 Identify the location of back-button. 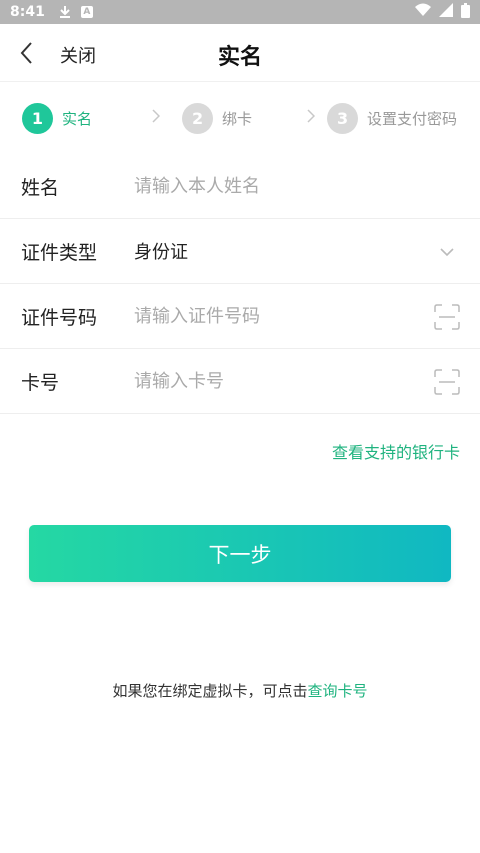
(26, 53).